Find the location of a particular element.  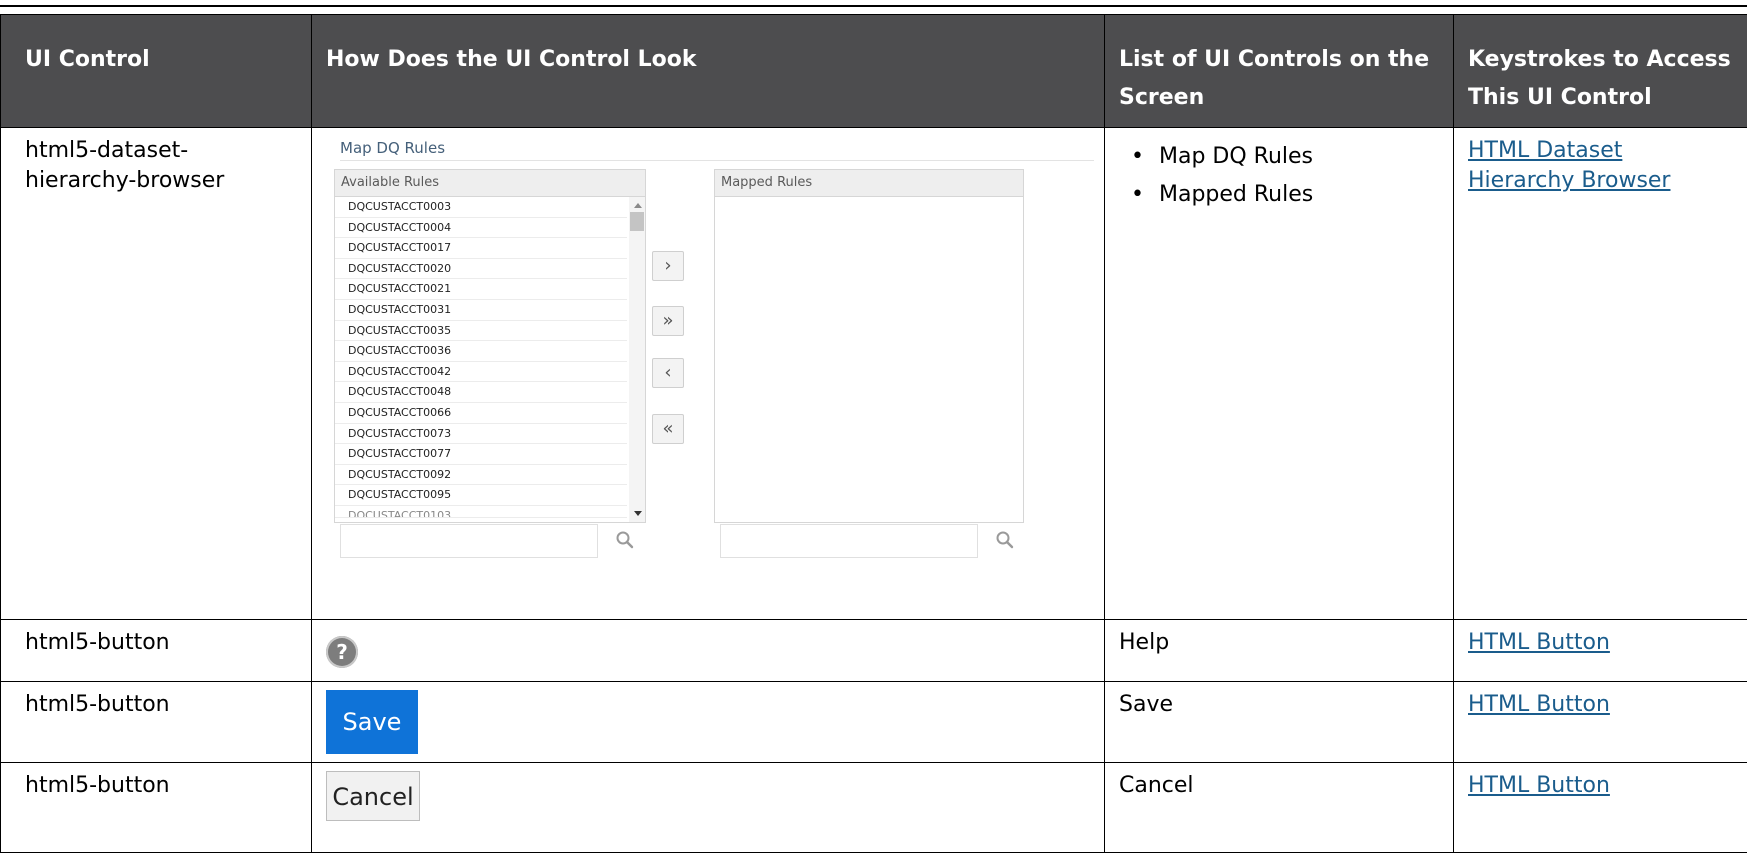

list-item: DQCUSTACCT0017 is located at coordinates (481, 248).